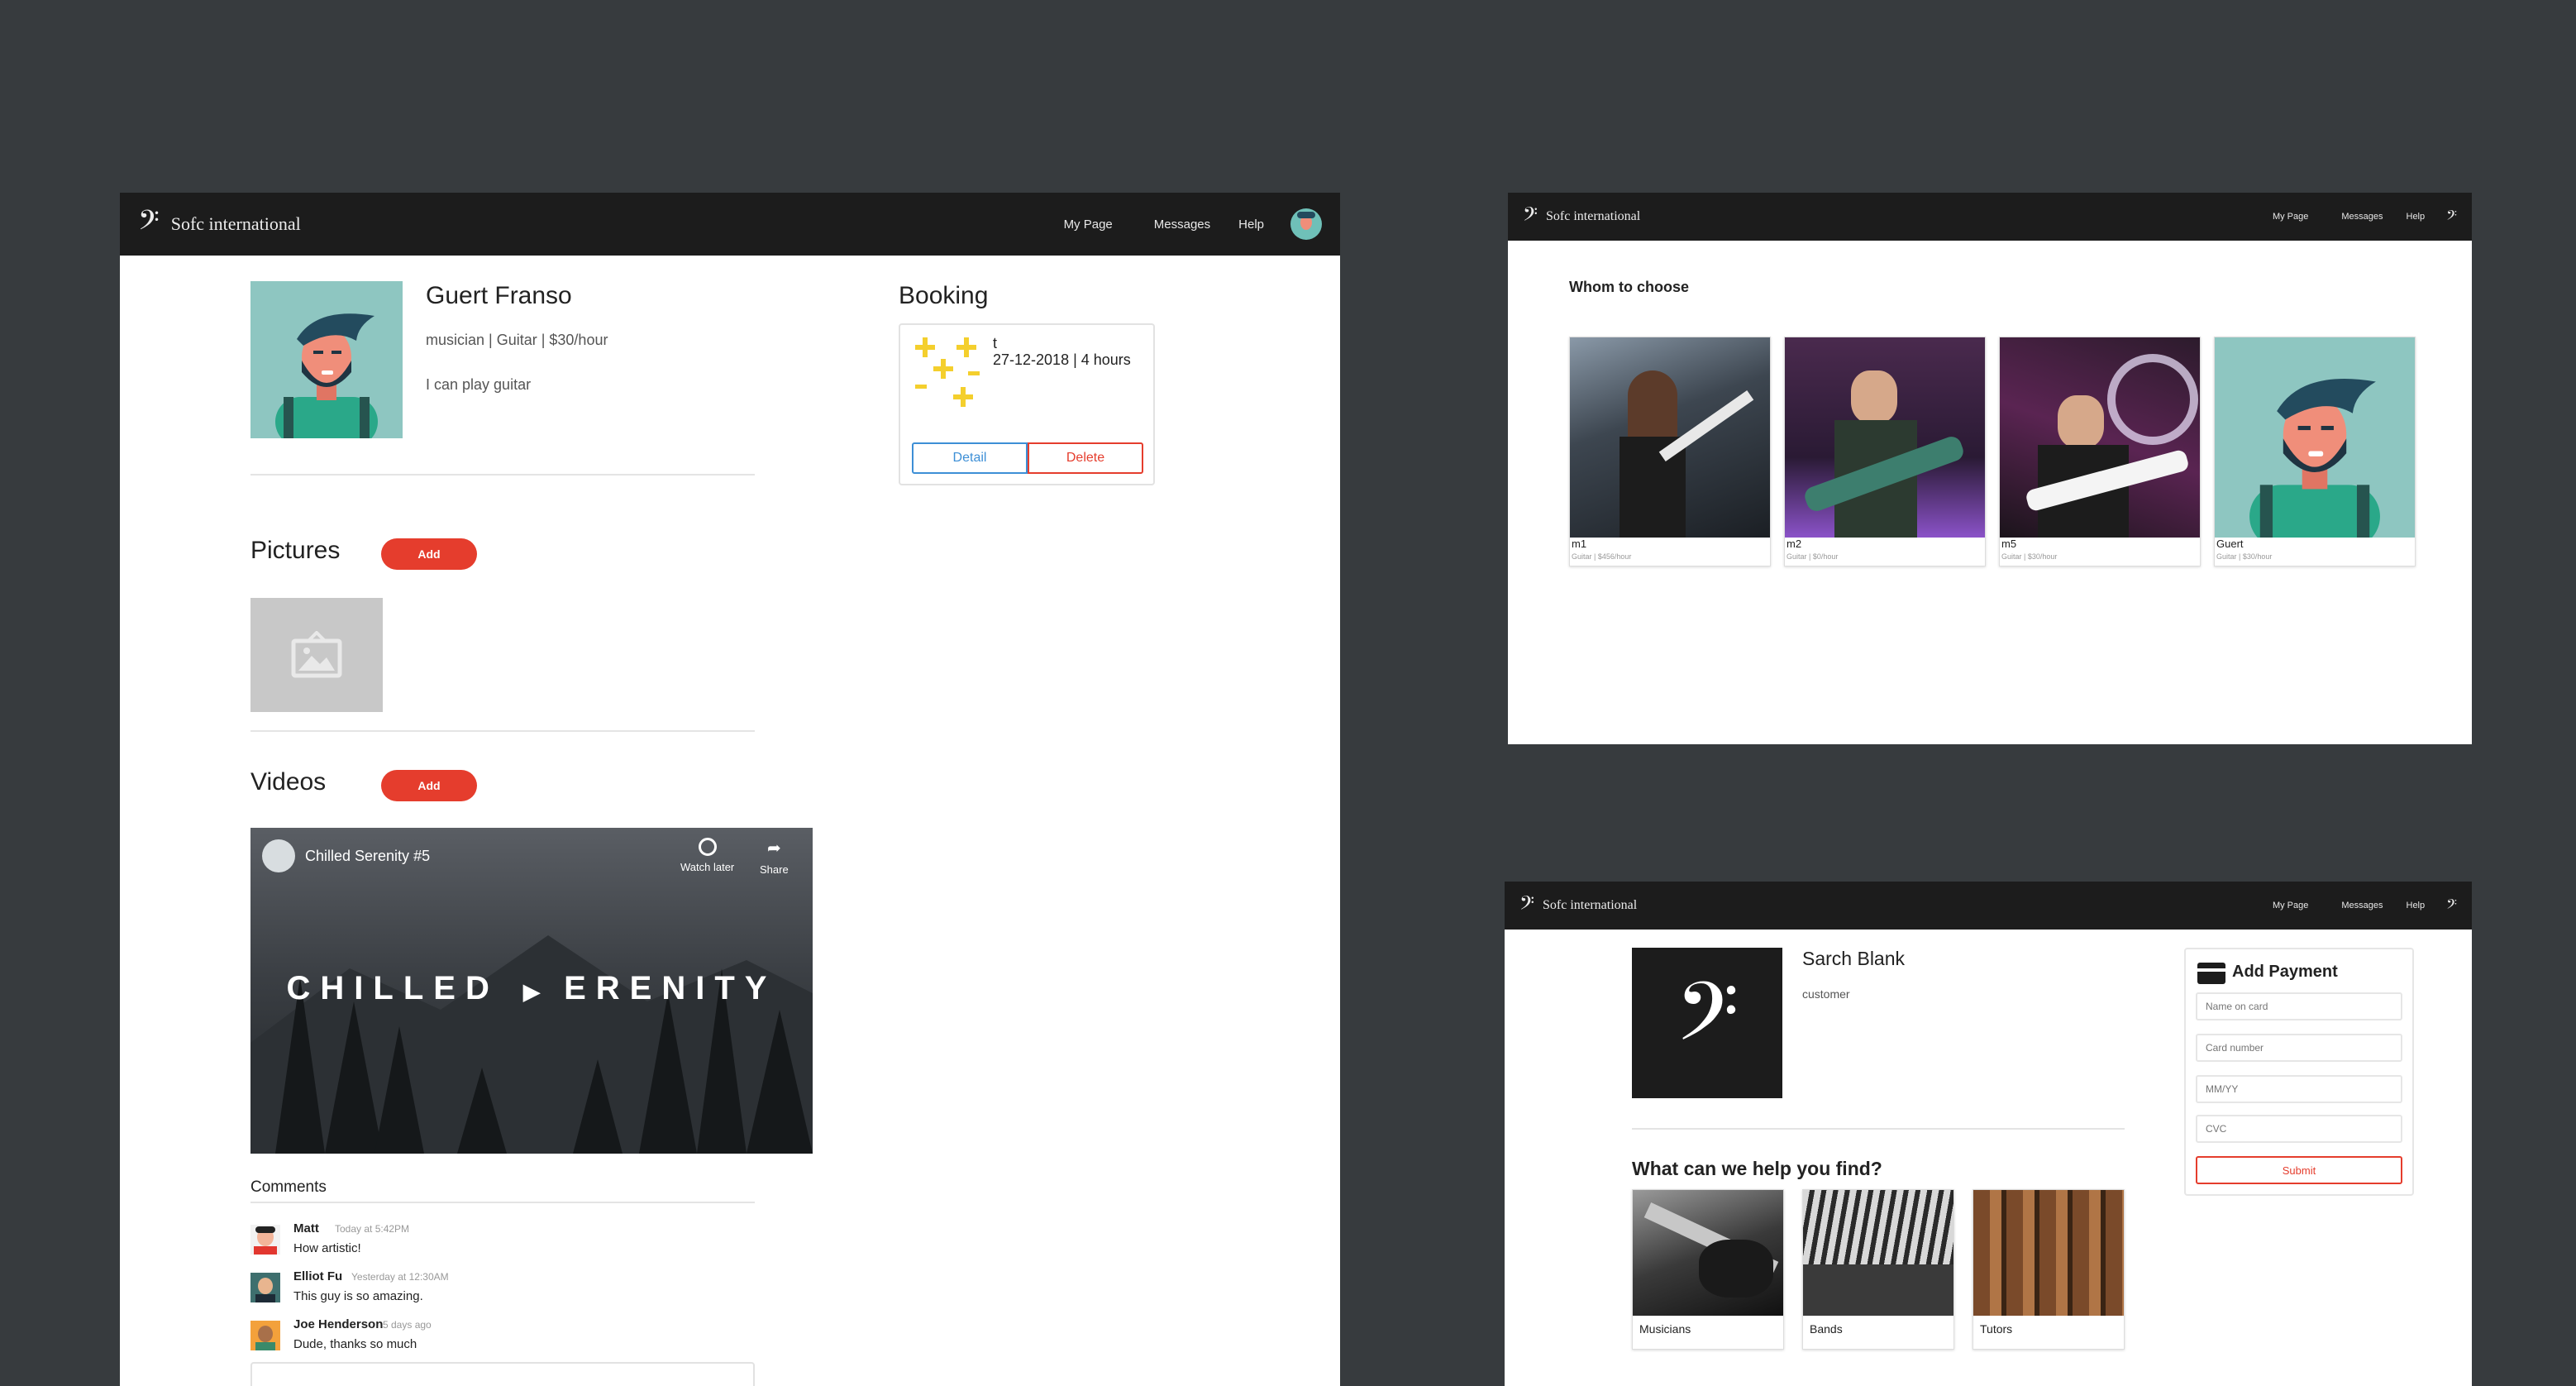  What do you see at coordinates (498, 1242) in the screenshot?
I see `comment-item: Matt Today at 5:42PM How artistic!` at bounding box center [498, 1242].